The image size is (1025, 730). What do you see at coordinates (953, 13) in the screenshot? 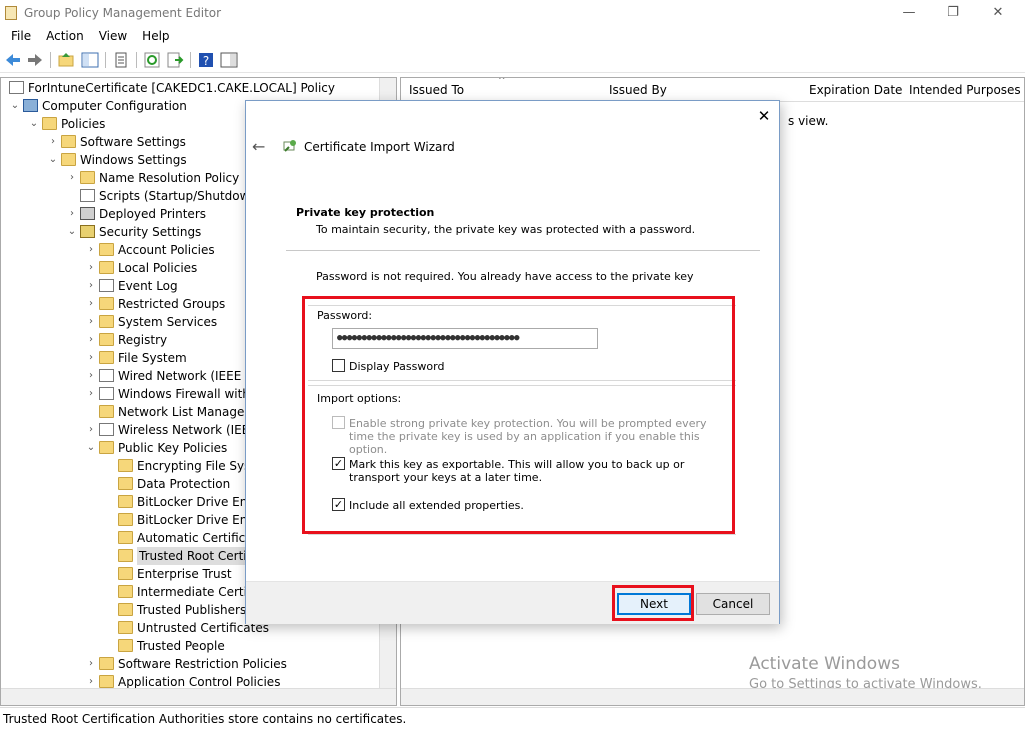
I see `maximize-button: ❐` at bounding box center [953, 13].